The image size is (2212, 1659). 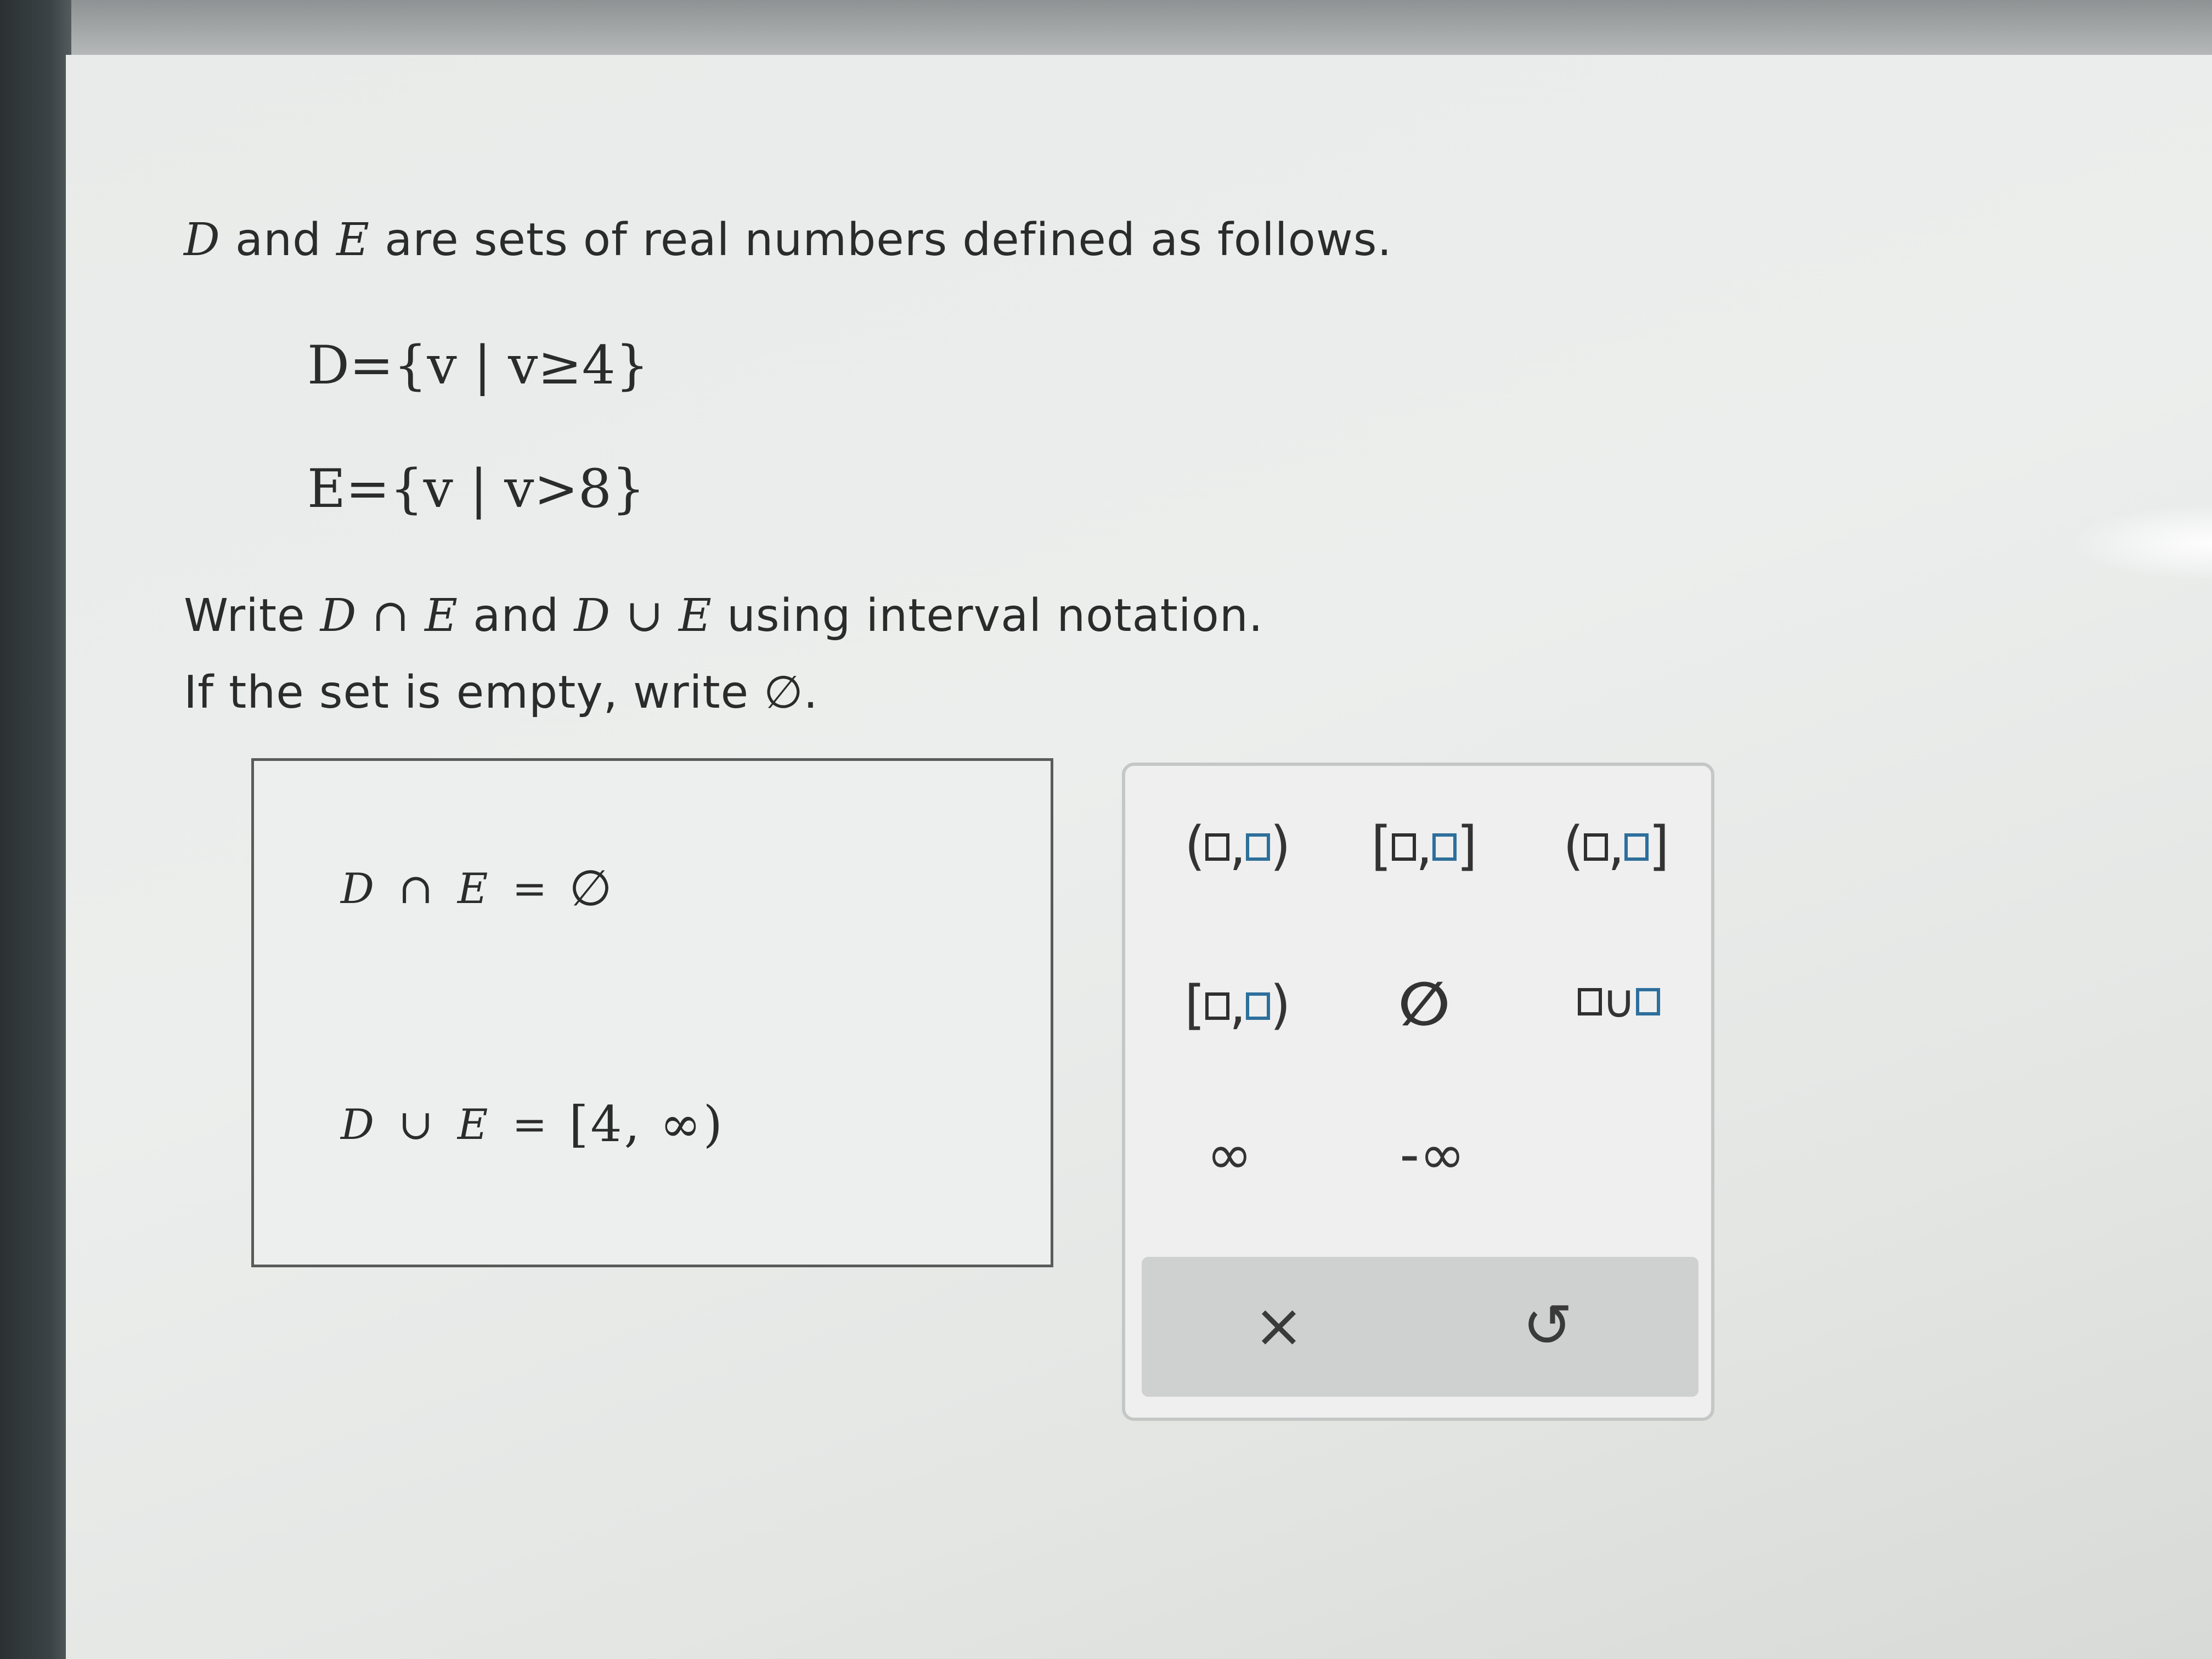 I want to click on intersection-expression: D ∩ E, so click(x=389, y=616).